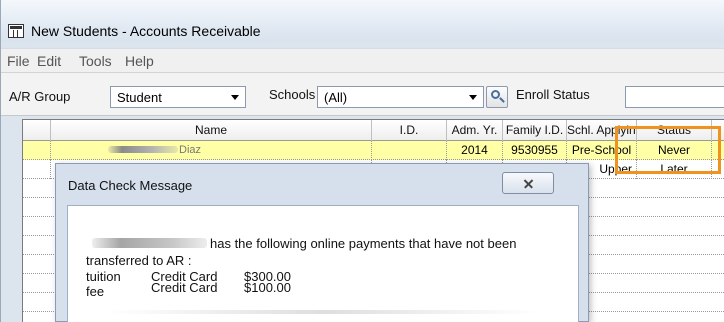  I want to click on redacted-student-name, so click(149, 243).